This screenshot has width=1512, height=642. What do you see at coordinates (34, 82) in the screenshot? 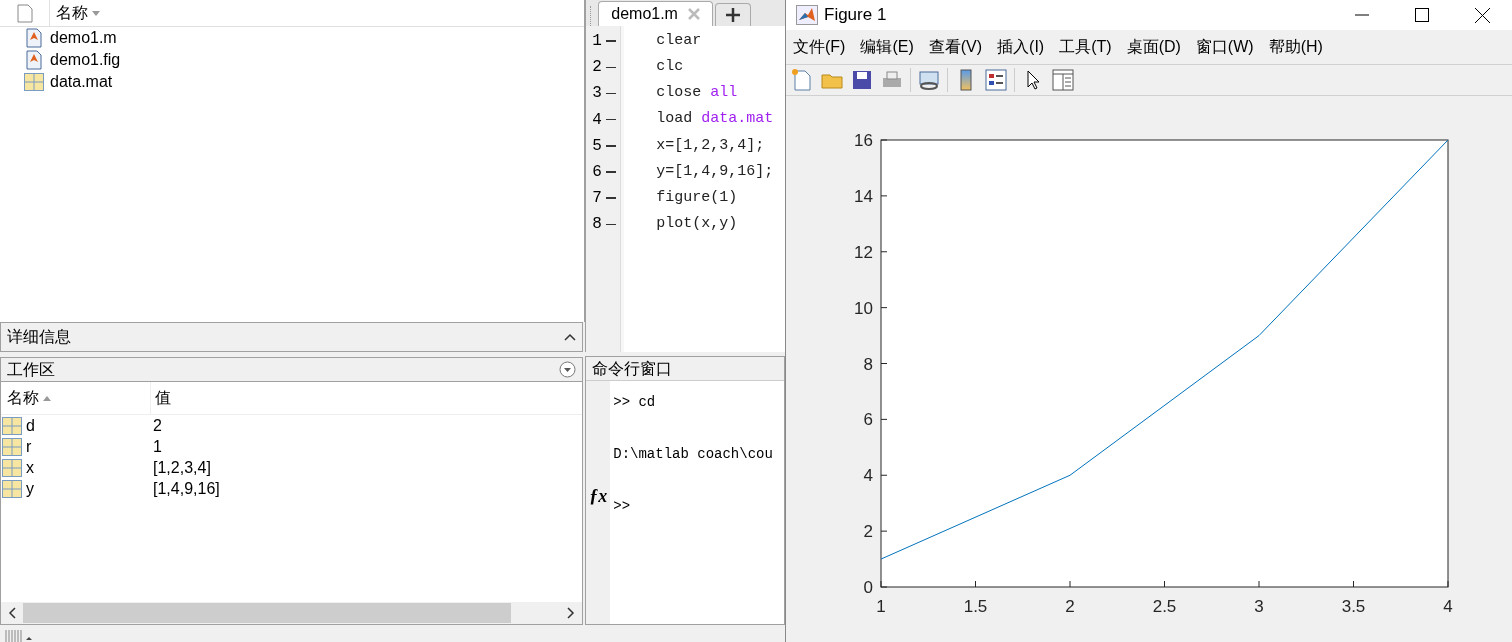
I see `table-icon` at bounding box center [34, 82].